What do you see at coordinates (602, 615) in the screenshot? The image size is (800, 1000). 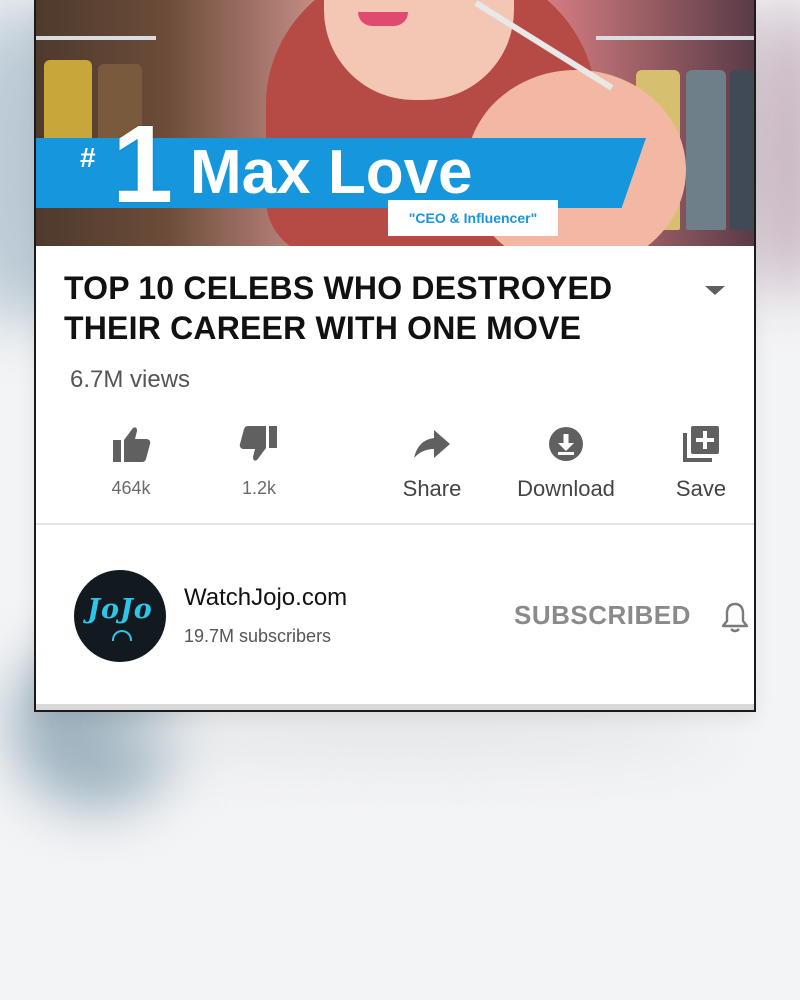 I see `subscribed-button: SUBSCRIBED` at bounding box center [602, 615].